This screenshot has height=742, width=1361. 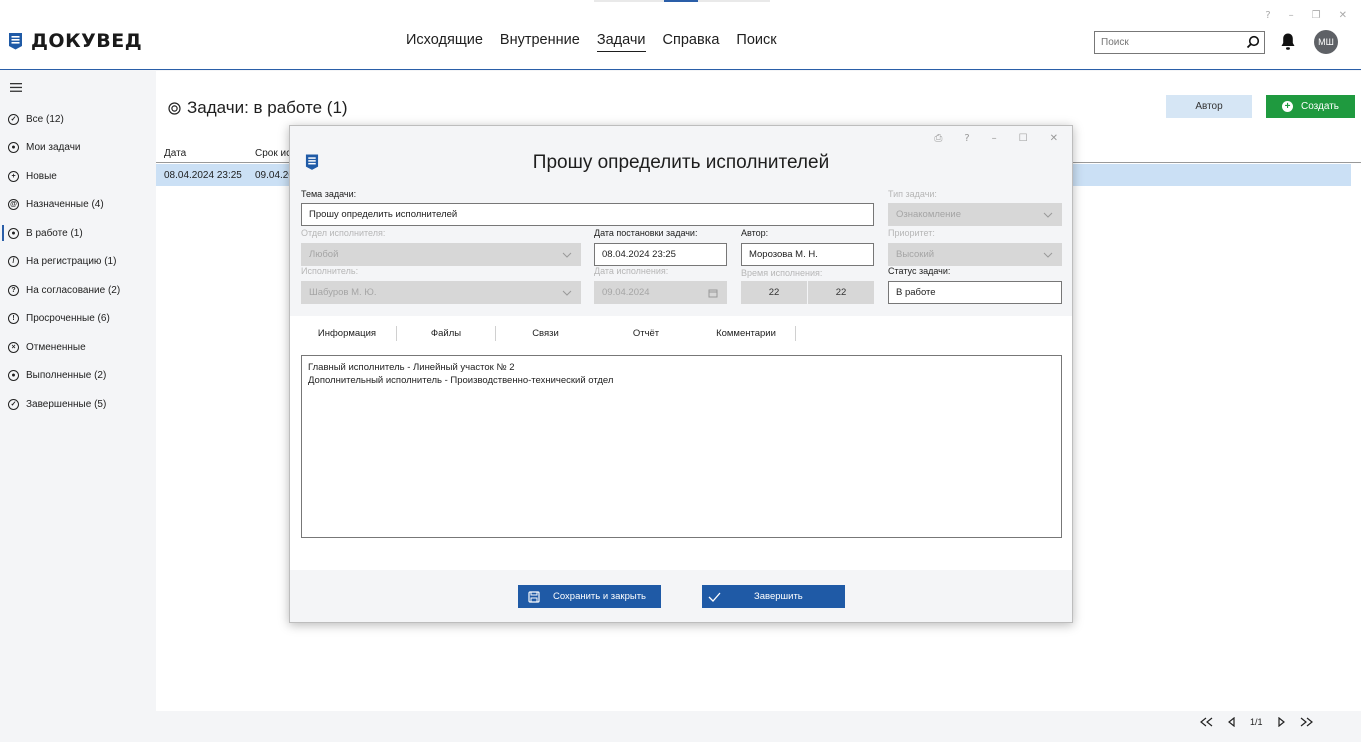 What do you see at coordinates (975, 292) in the screenshot?
I see `status-field: В работе` at bounding box center [975, 292].